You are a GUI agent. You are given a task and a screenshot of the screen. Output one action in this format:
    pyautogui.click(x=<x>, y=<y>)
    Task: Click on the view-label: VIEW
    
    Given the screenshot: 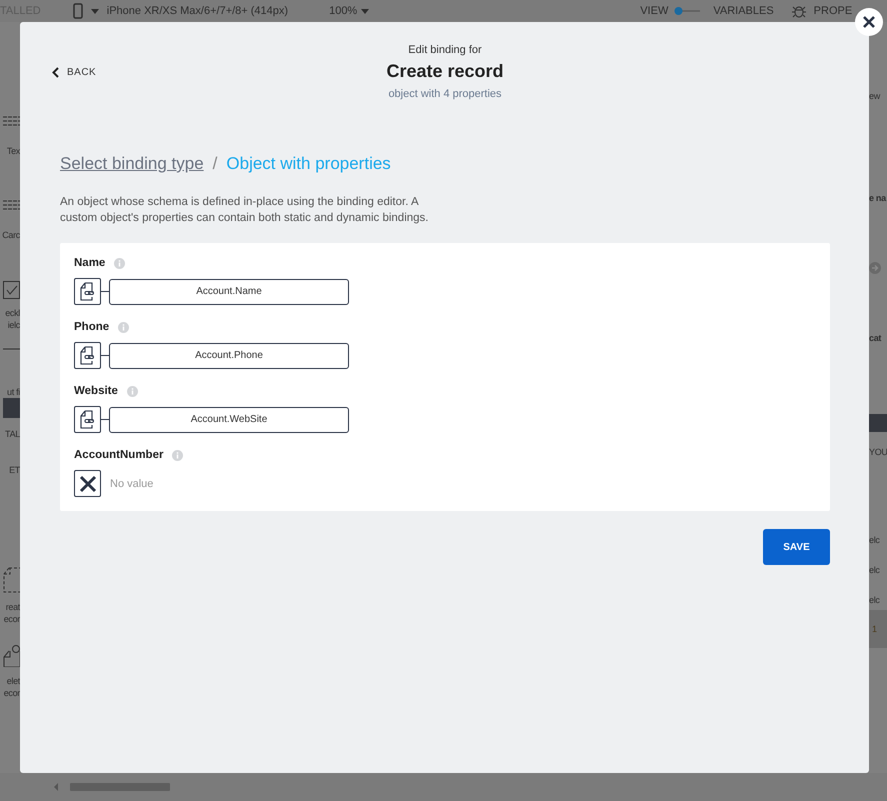 What is the action you would take?
    pyautogui.click(x=654, y=11)
    